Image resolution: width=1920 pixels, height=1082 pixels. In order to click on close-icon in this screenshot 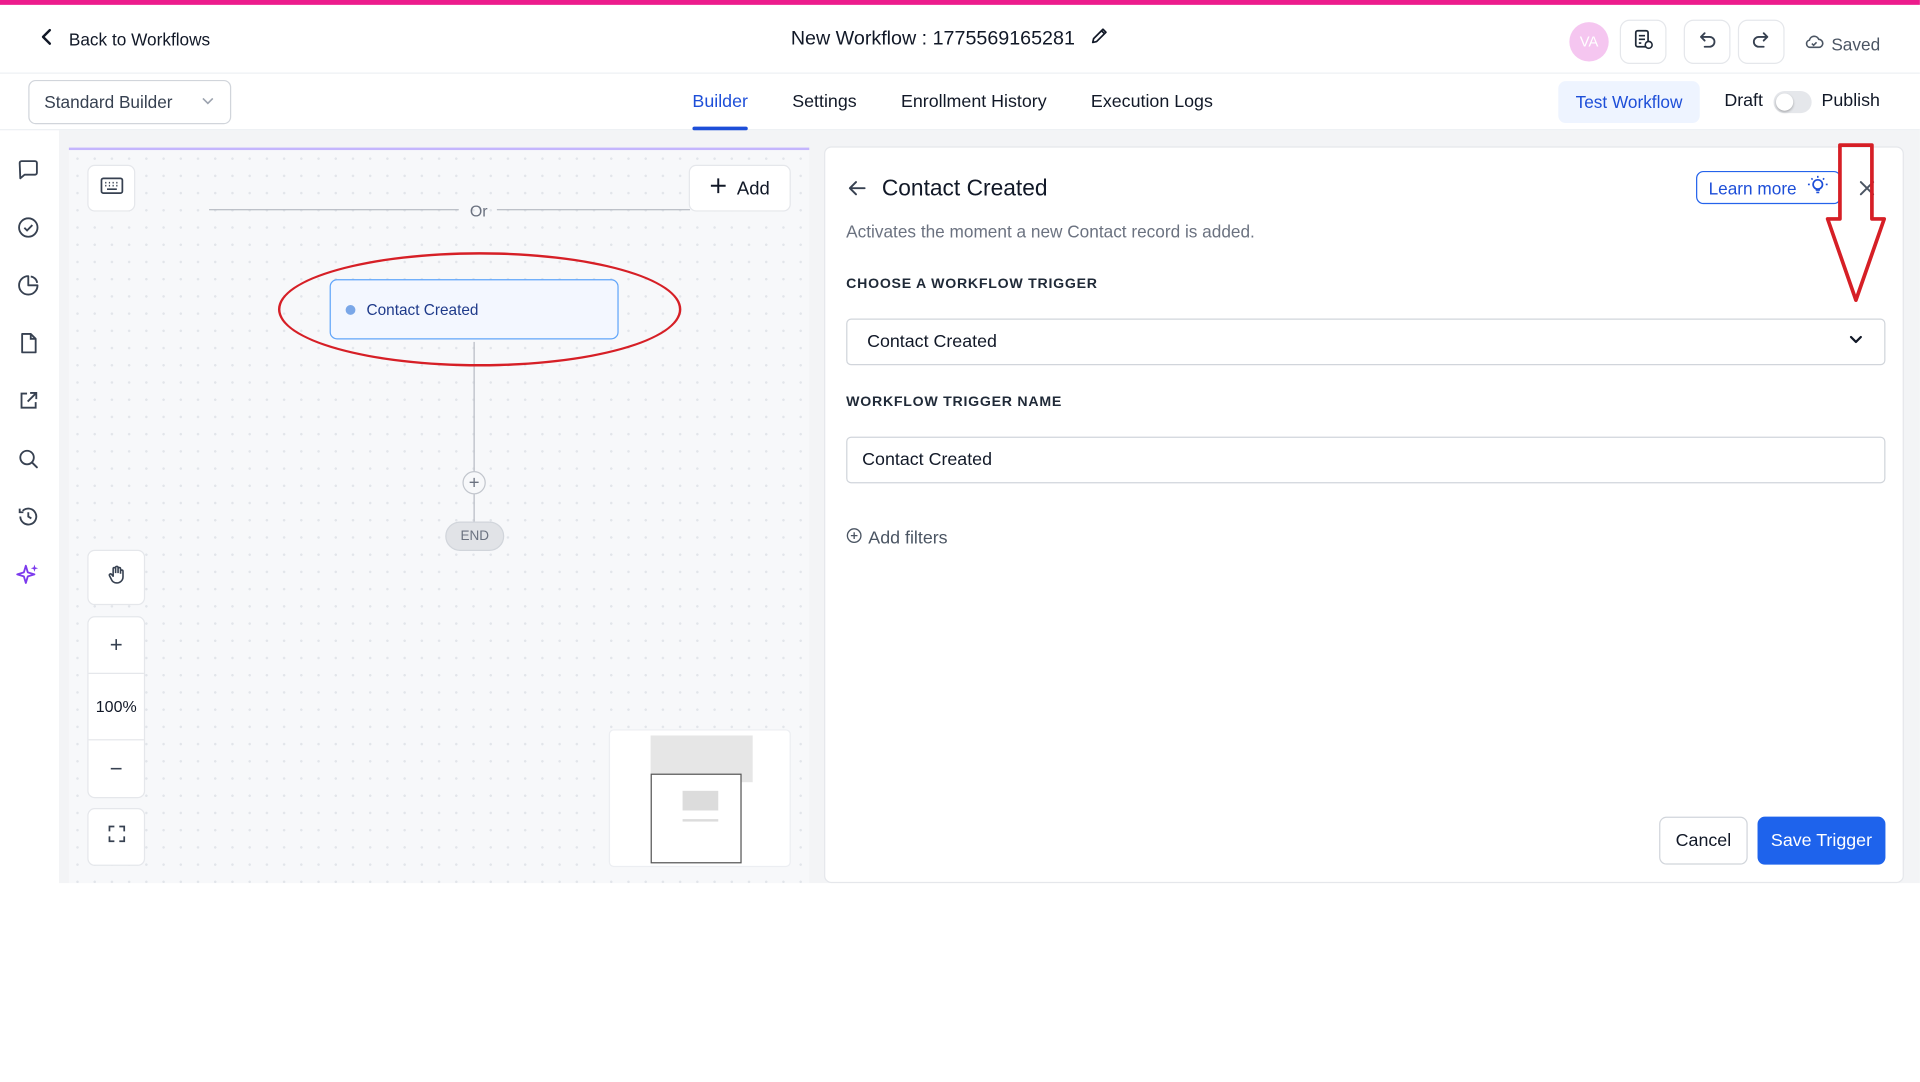, I will do `click(1867, 188)`.